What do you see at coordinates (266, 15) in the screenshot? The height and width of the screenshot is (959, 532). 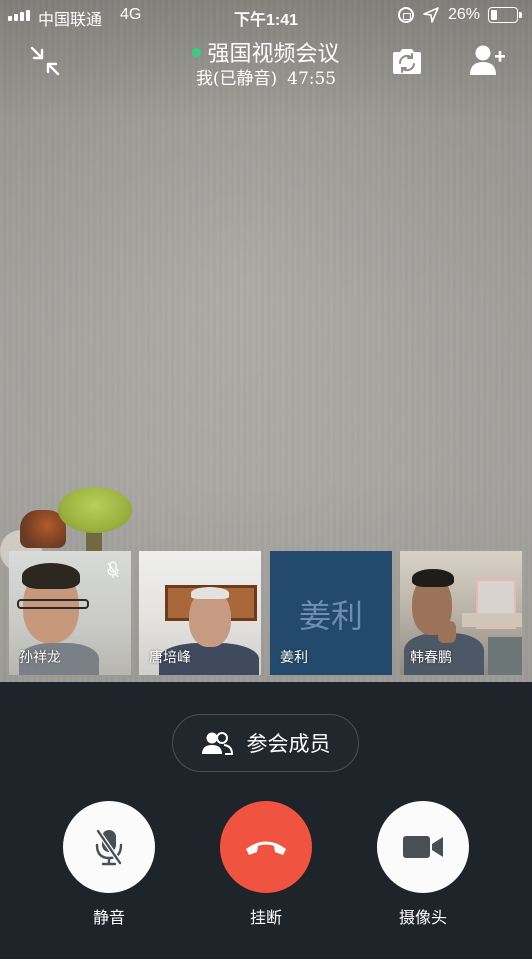 I see `status-bar: 中国联通 4G 下午1:41 26%` at bounding box center [266, 15].